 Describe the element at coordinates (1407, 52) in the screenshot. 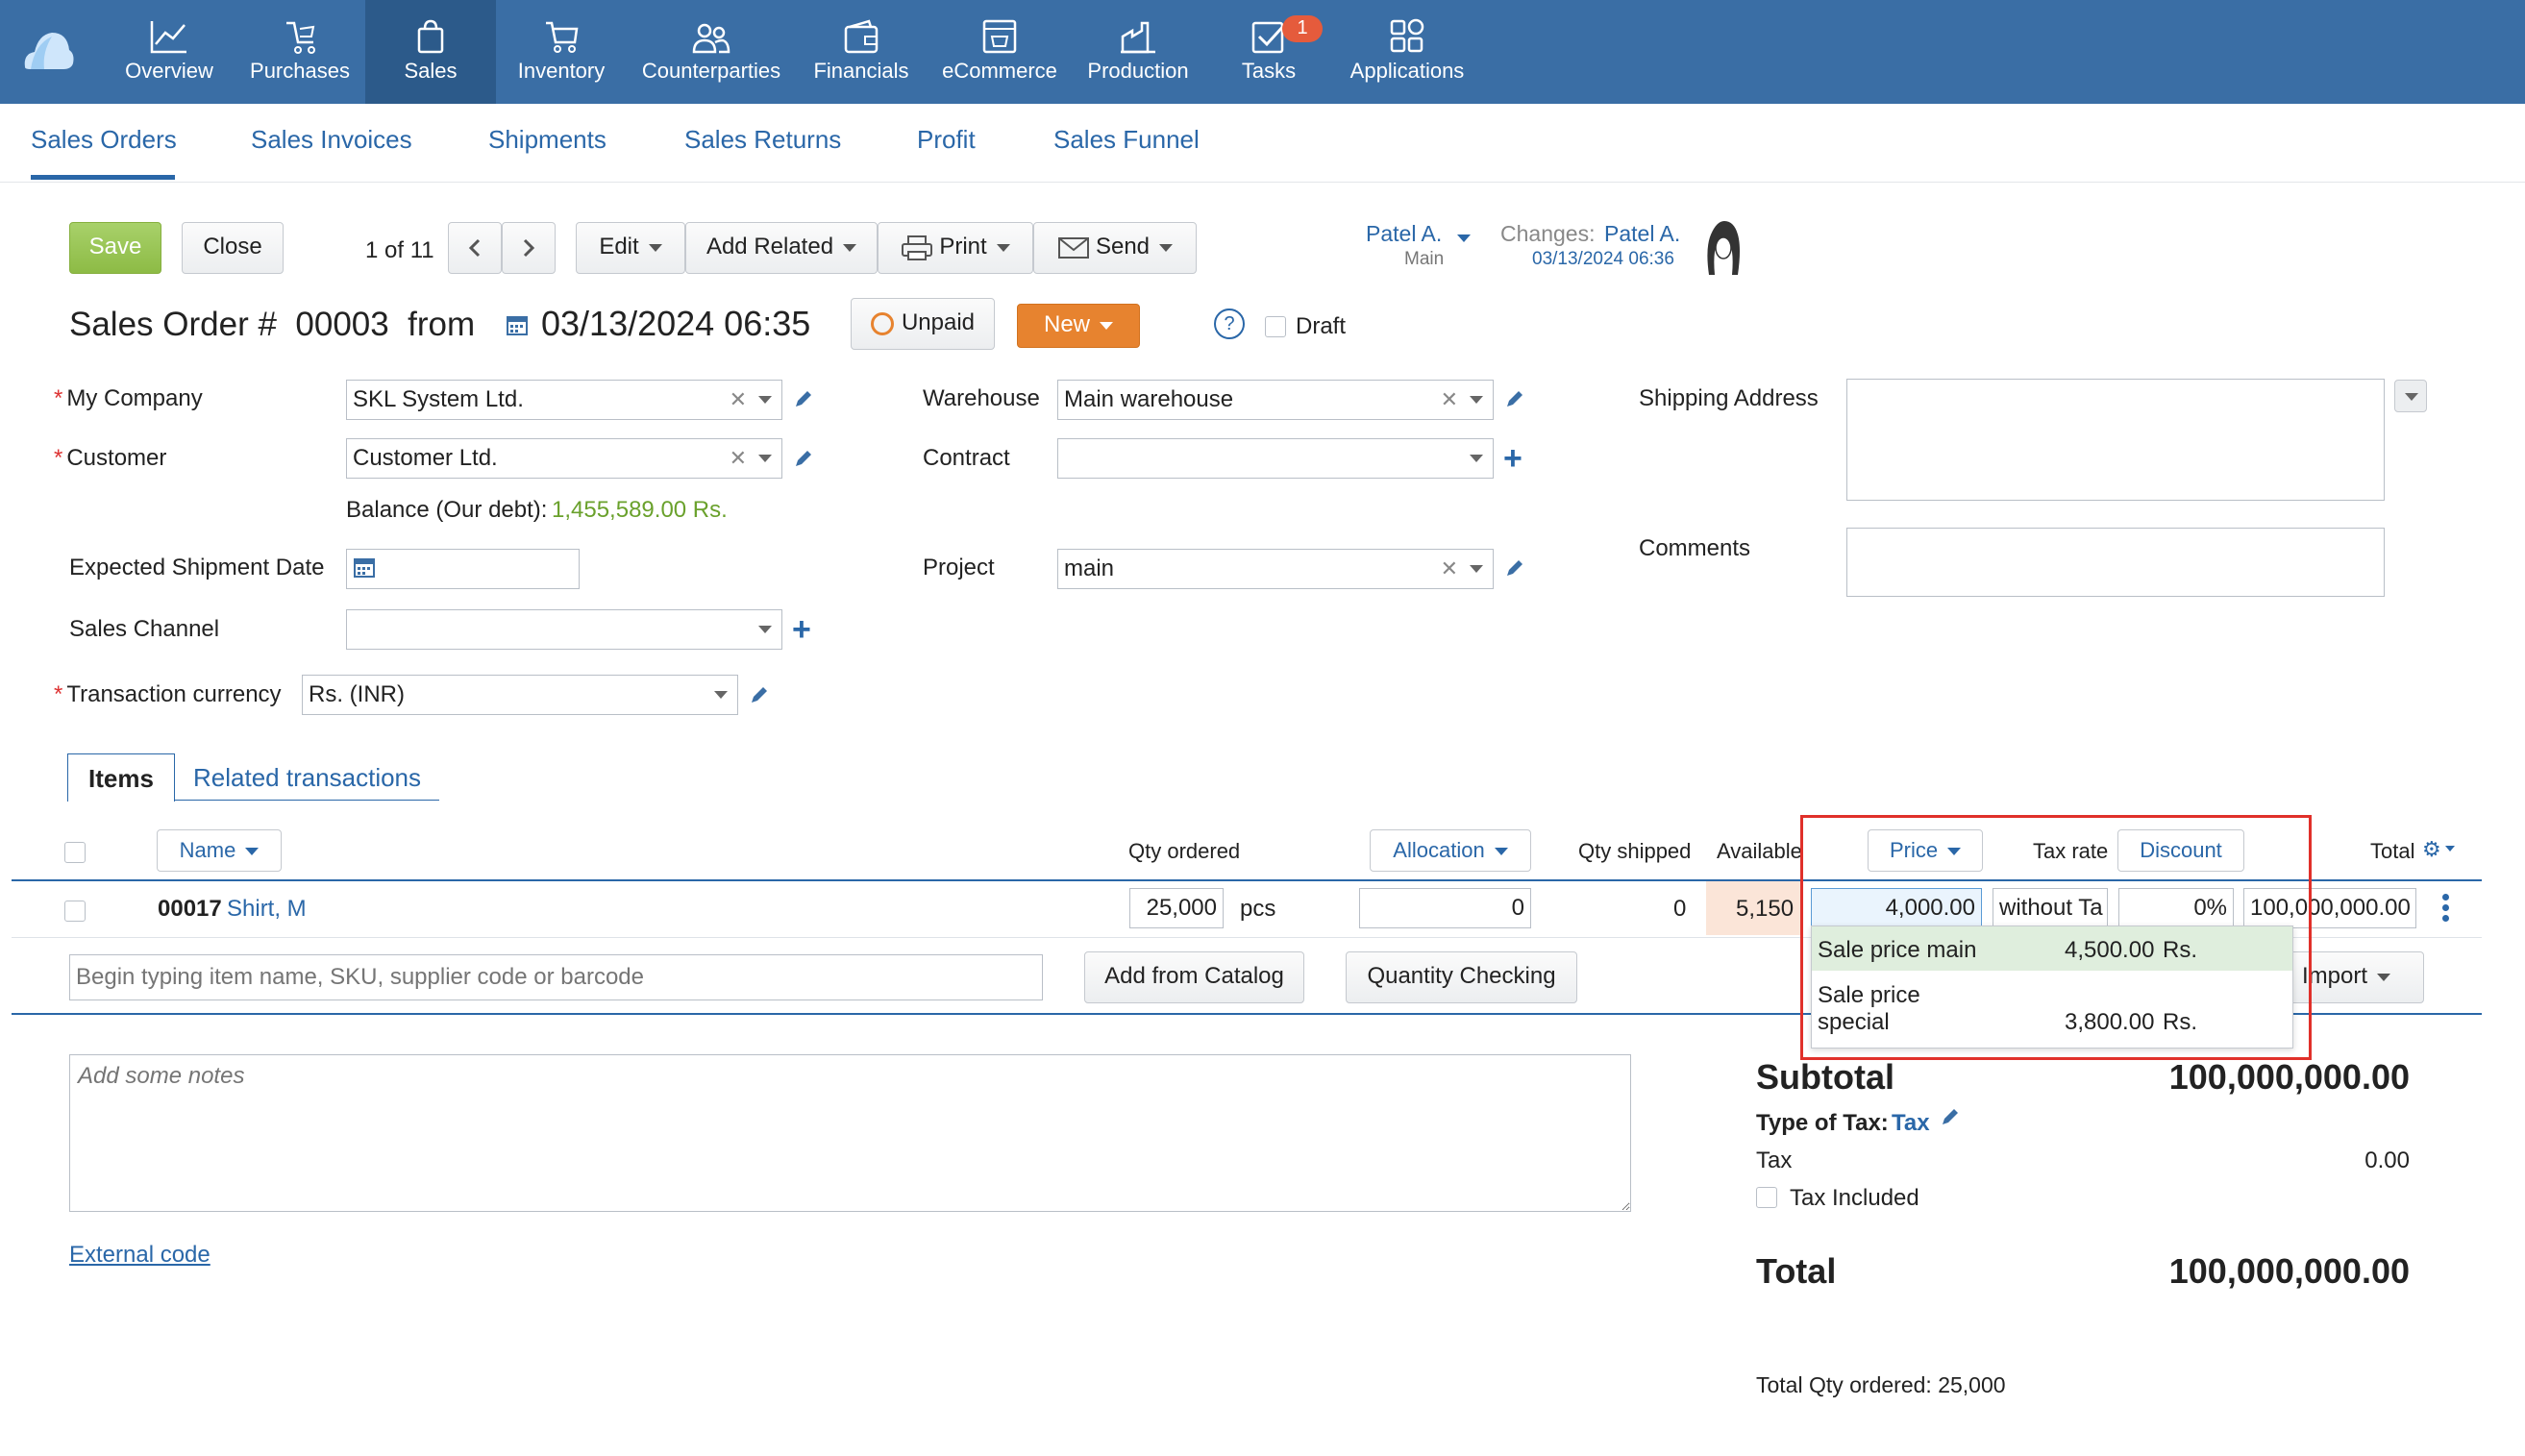

I see `nav-applications: Applications` at that location.